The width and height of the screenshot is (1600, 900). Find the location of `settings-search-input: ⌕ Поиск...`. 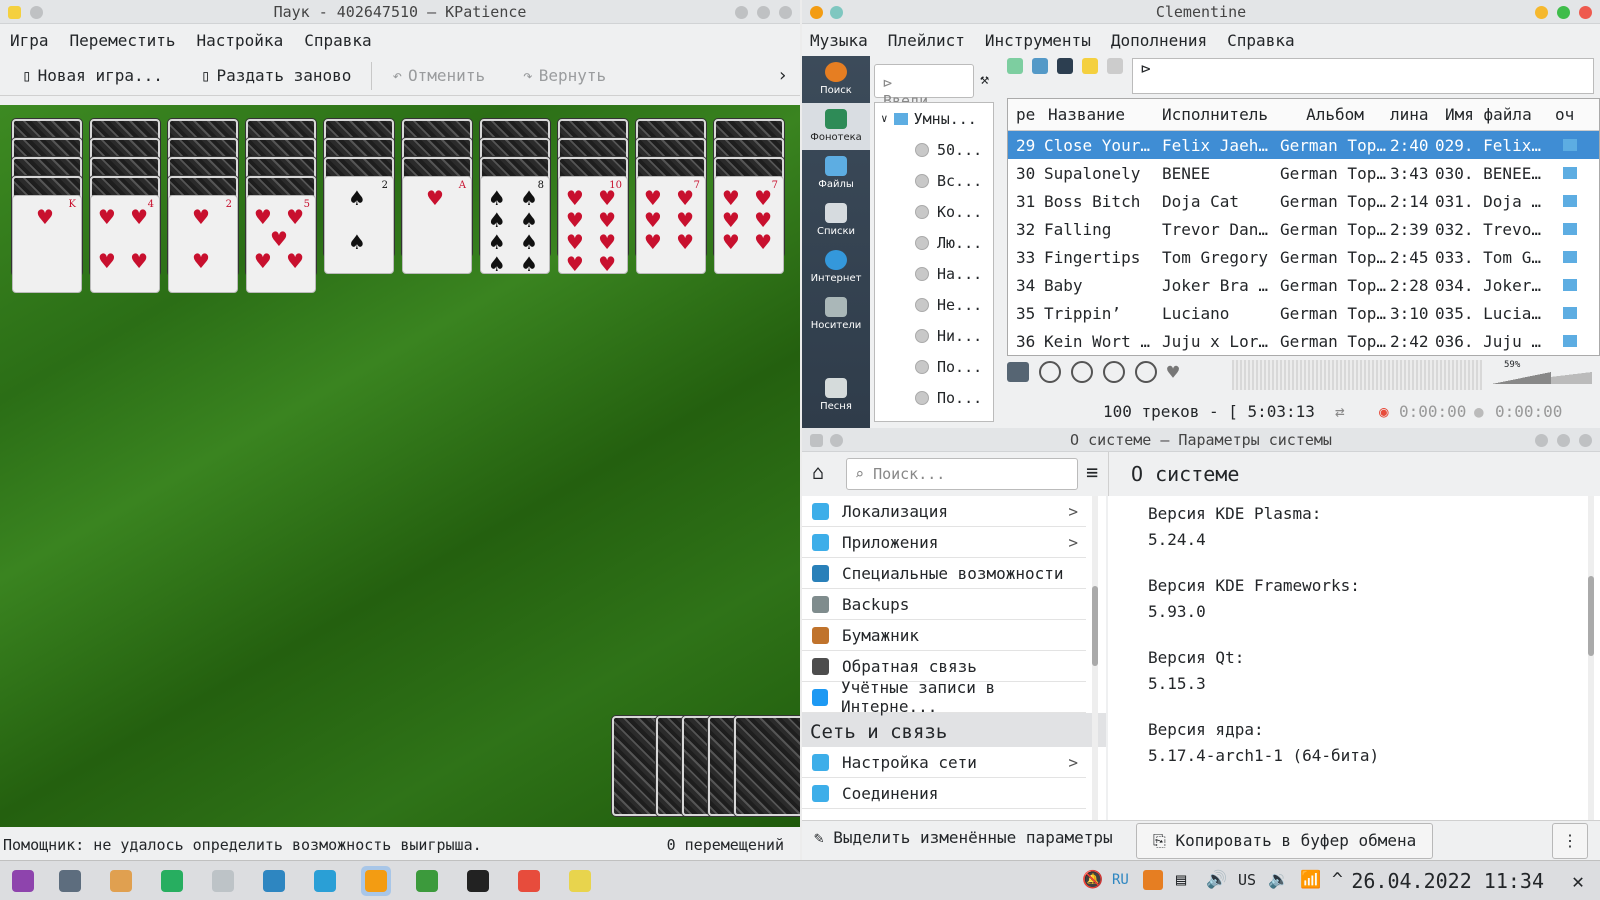

settings-search-input: ⌕ Поиск... is located at coordinates (962, 474).